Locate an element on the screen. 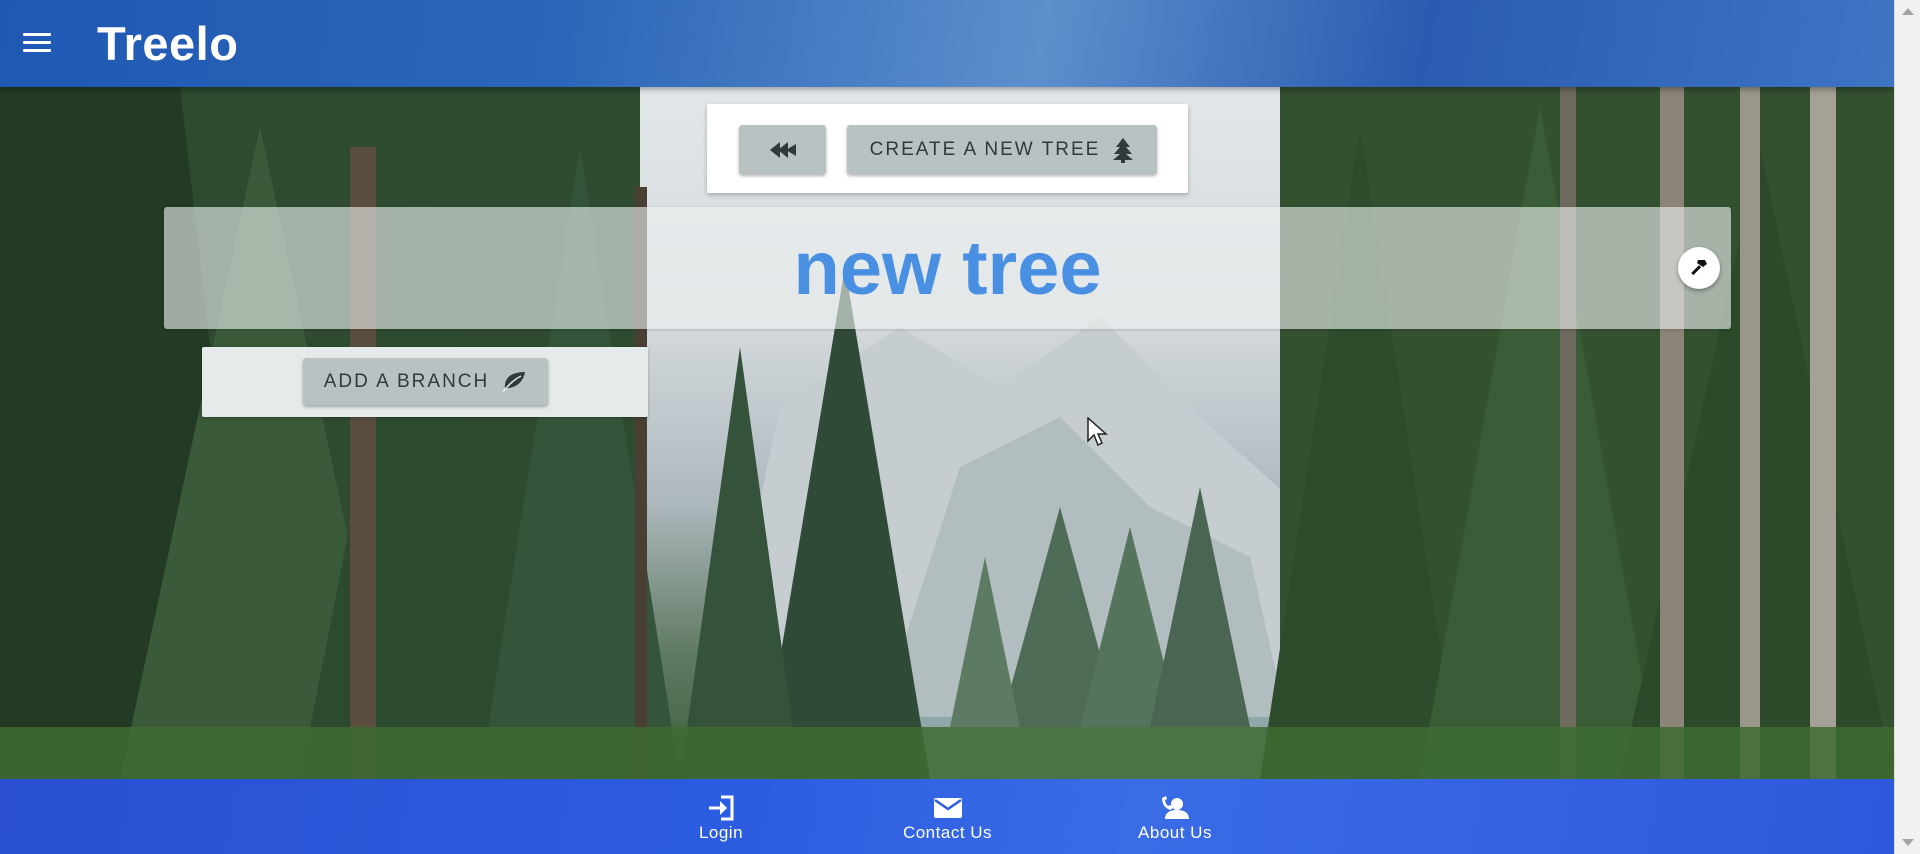  mouse-pointer-icon is located at coordinates (1097, 432).